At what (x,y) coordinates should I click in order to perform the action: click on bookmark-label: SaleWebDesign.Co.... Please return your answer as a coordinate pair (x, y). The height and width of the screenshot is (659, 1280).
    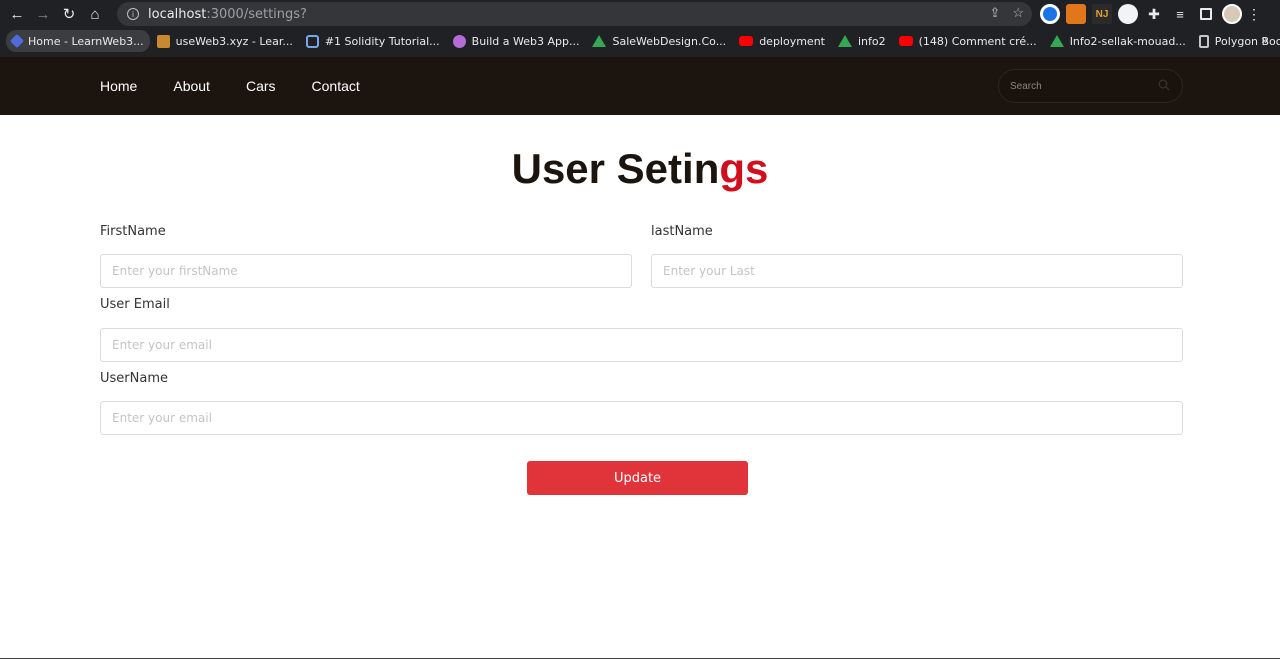
    Looking at the image, I should click on (669, 41).